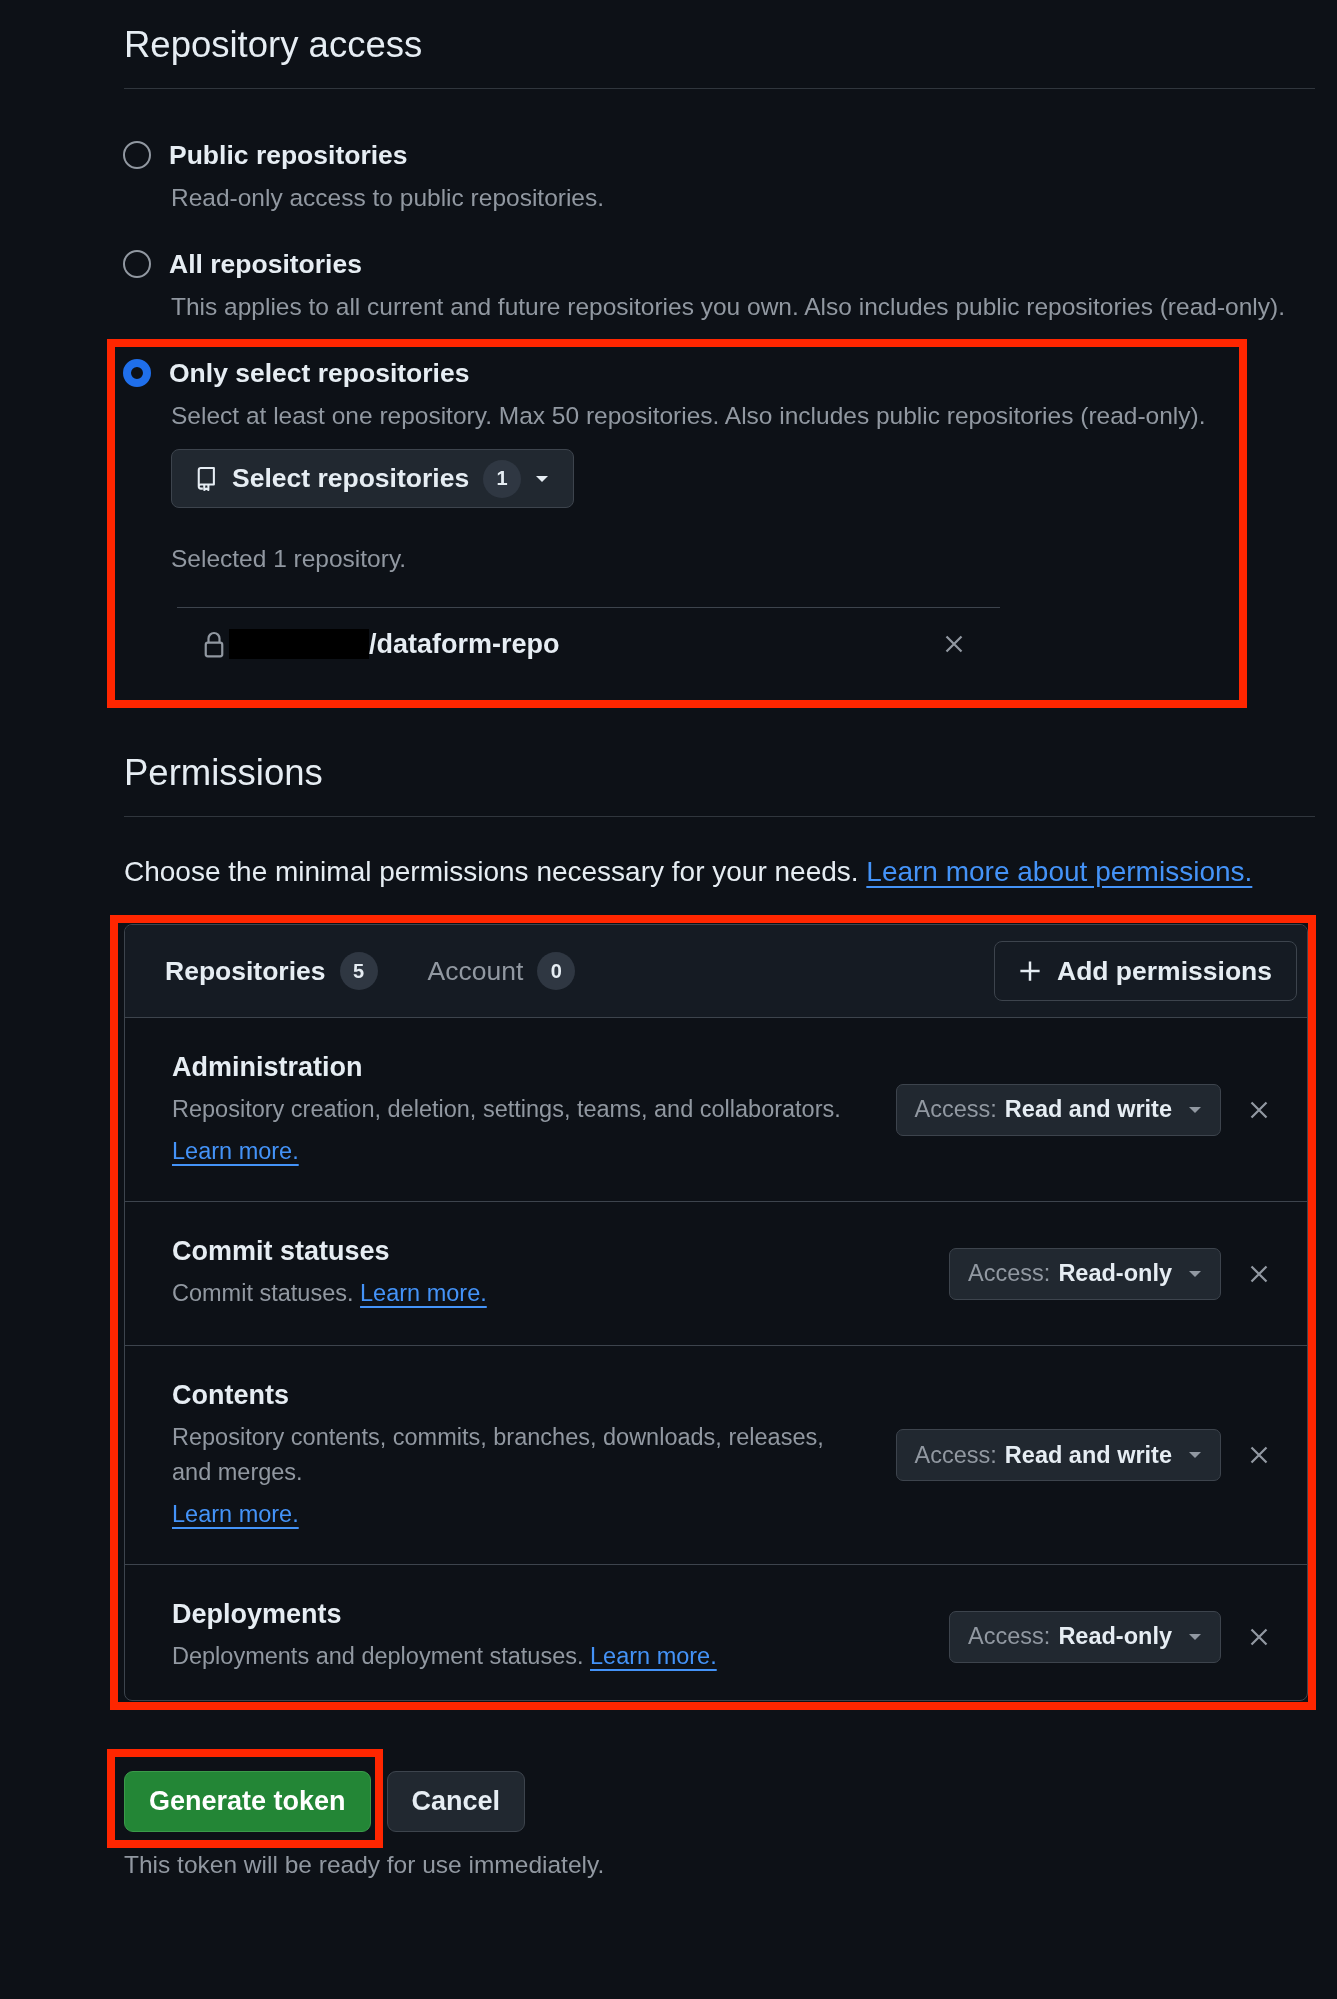 The width and height of the screenshot is (1337, 1999). Describe the element at coordinates (501, 971) in the screenshot. I see `permissions-tab: Account 0` at that location.